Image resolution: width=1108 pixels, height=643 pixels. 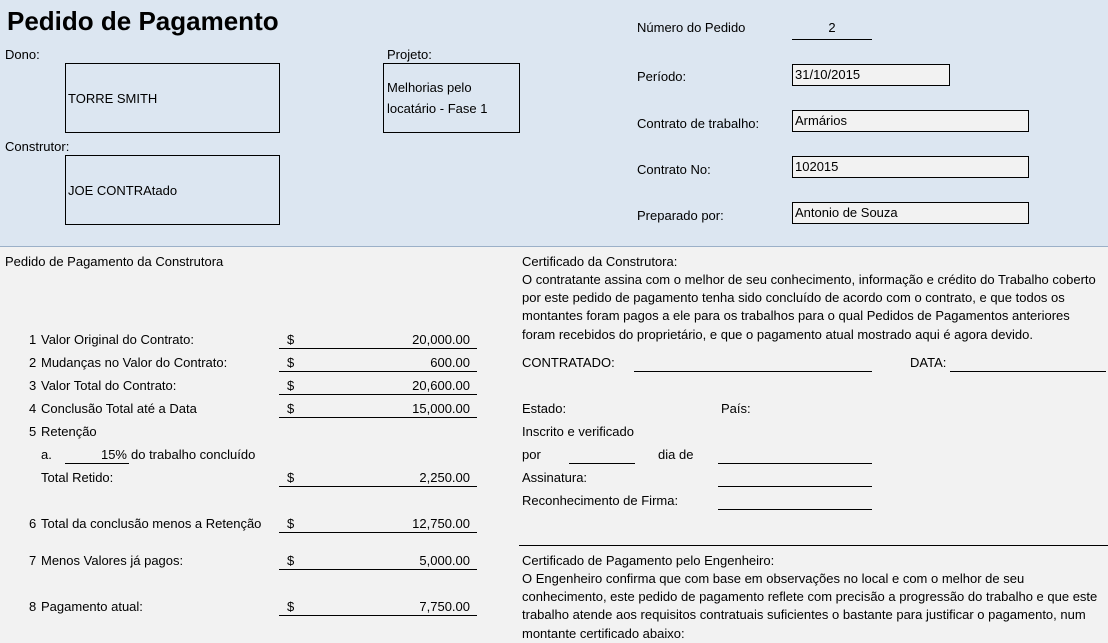 I want to click on order-number-underline, so click(x=832, y=39).